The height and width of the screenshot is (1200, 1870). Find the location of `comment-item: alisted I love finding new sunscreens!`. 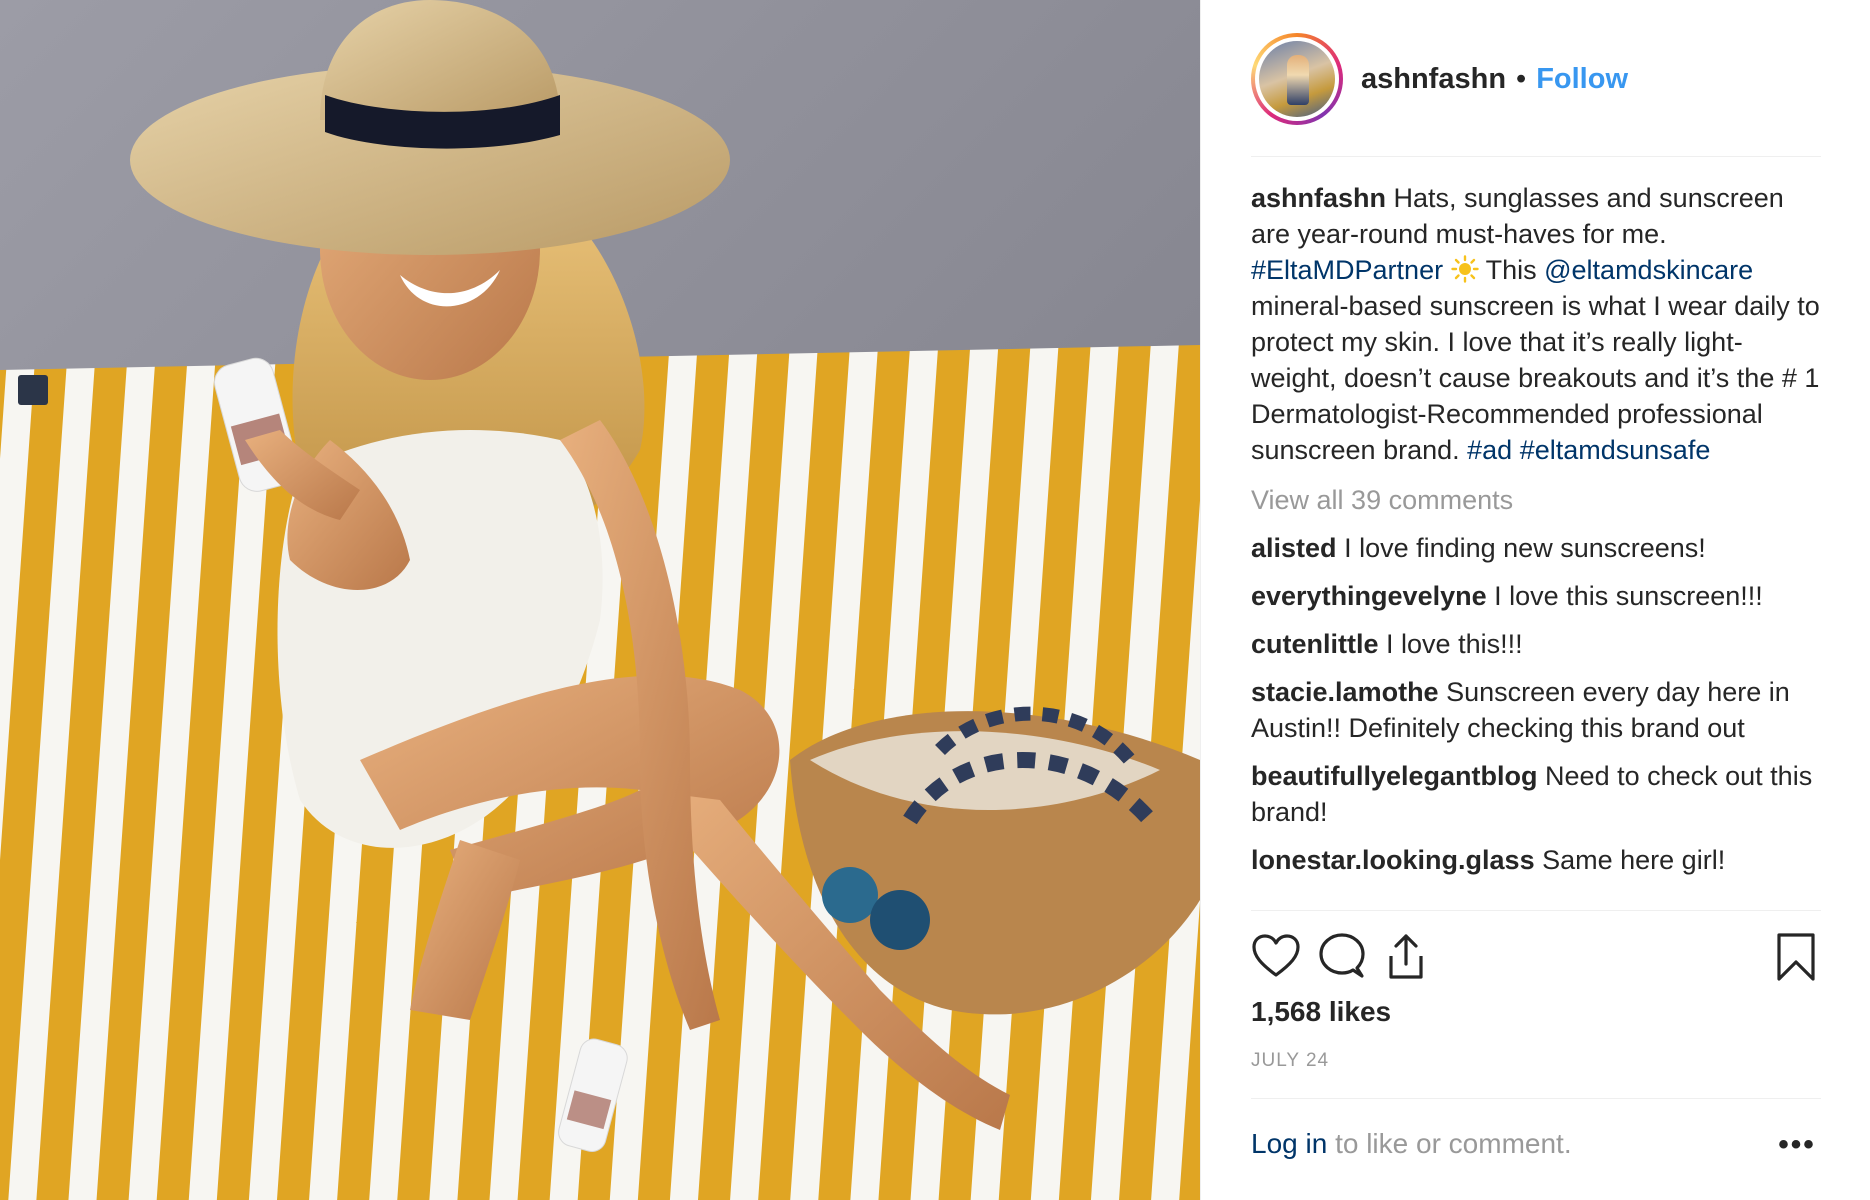

comment-item: alisted I love finding new sunscreens! is located at coordinates (1538, 548).